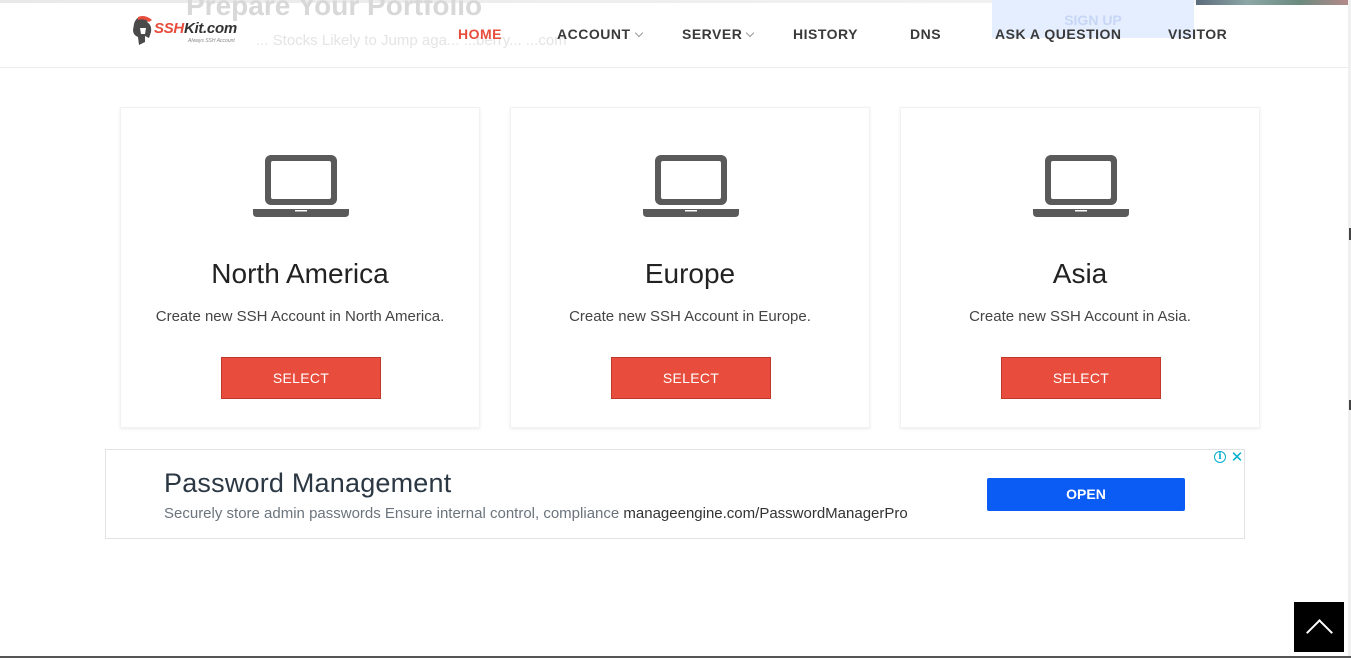 The width and height of the screenshot is (1351, 658). I want to click on region-name: North America, so click(300, 273).